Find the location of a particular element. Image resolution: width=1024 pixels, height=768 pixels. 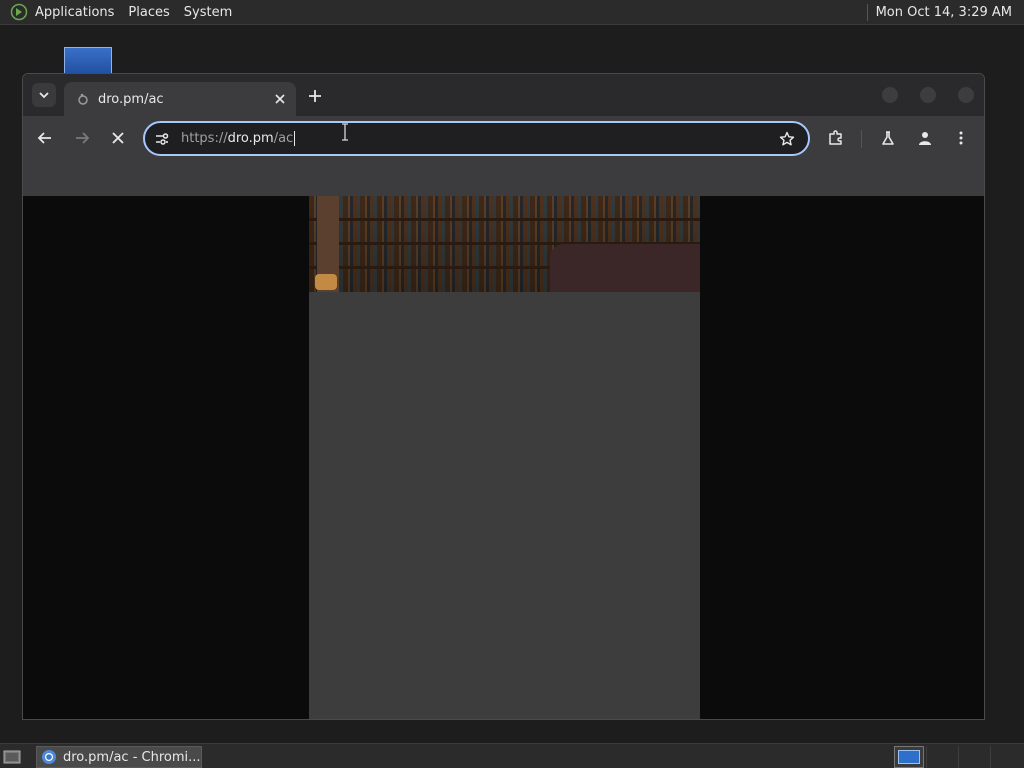

address-text: https://dro.pm/ac is located at coordinates (478, 138).